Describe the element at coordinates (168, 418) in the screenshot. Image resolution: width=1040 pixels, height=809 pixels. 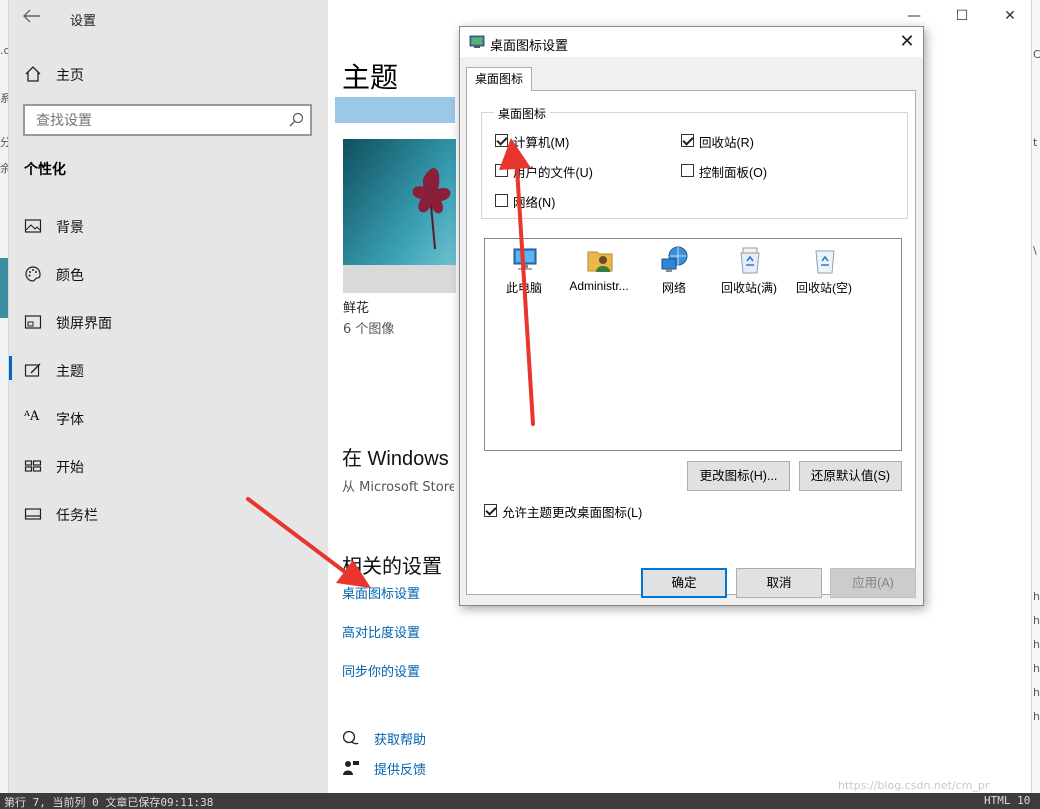
I see `sidebar-item-fonts: ᴬA 字体` at that location.